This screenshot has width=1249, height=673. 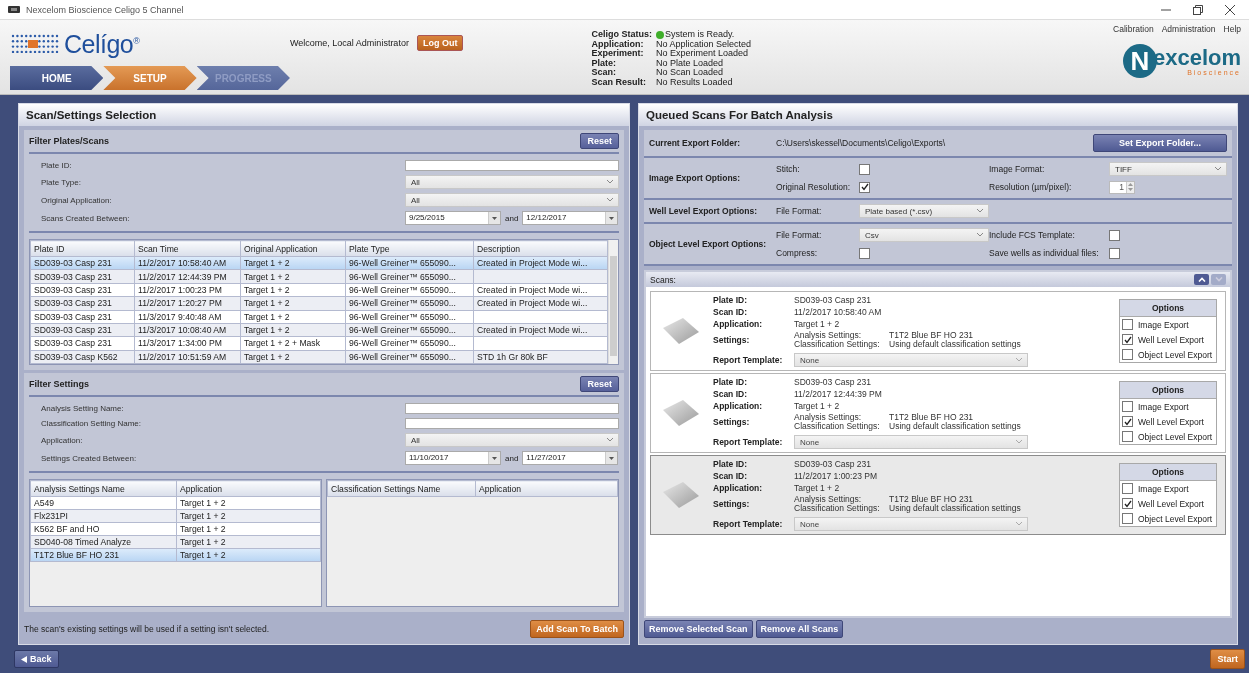 What do you see at coordinates (282, 343) in the screenshot?
I see `table-cell: Target 1 + 2 + Mask` at bounding box center [282, 343].